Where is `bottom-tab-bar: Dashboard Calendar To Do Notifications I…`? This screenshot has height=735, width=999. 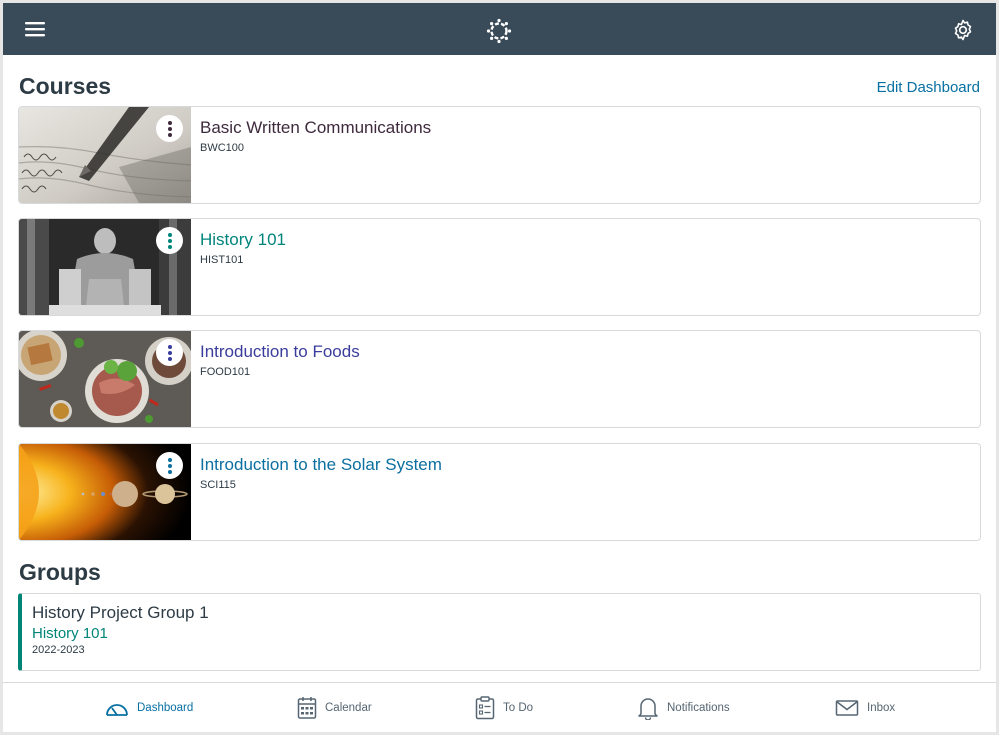
bottom-tab-bar: Dashboard Calendar To Do Notifications I… is located at coordinates (499, 707).